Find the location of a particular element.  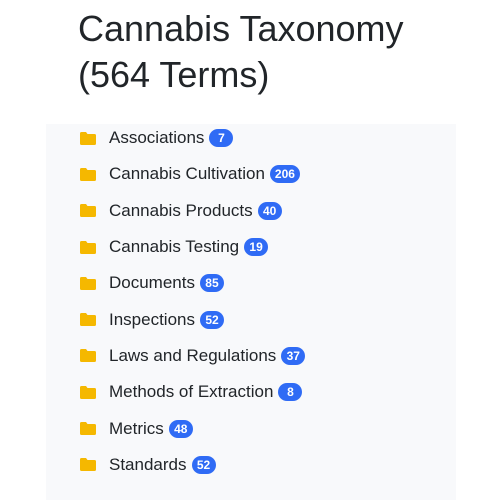

category-item-documents: Documents 85 is located at coordinates (192, 283).